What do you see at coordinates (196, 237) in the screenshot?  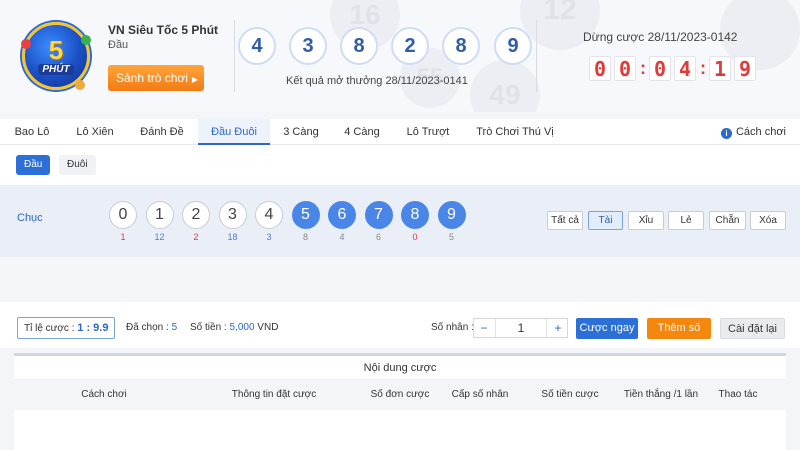 I see `number-miss-count: 2` at bounding box center [196, 237].